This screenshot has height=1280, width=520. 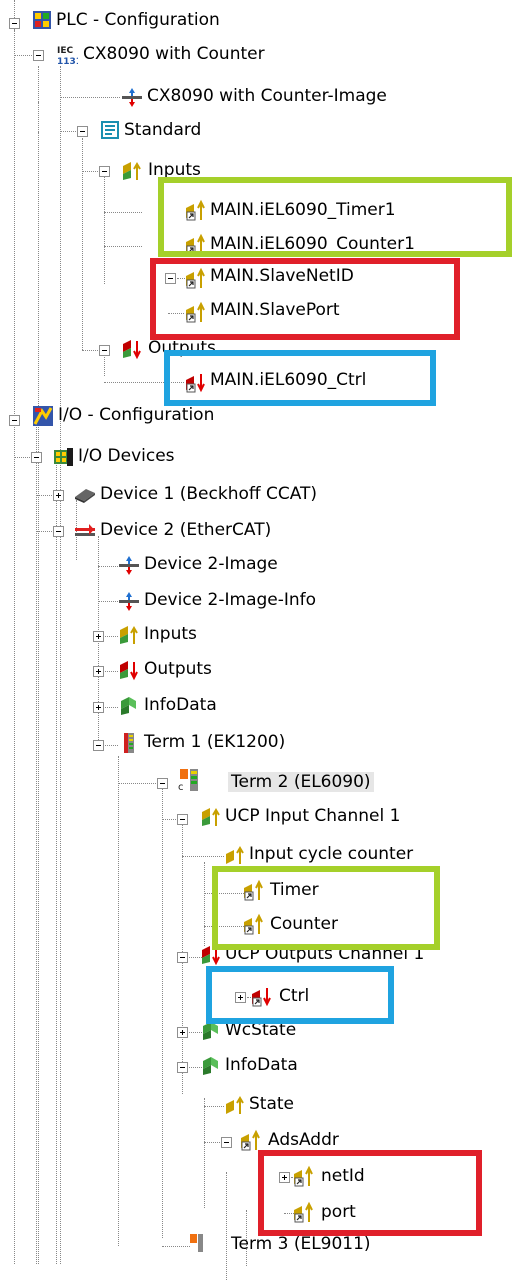 I want to click on iec-icon: IEC1131, so click(x=69, y=55).